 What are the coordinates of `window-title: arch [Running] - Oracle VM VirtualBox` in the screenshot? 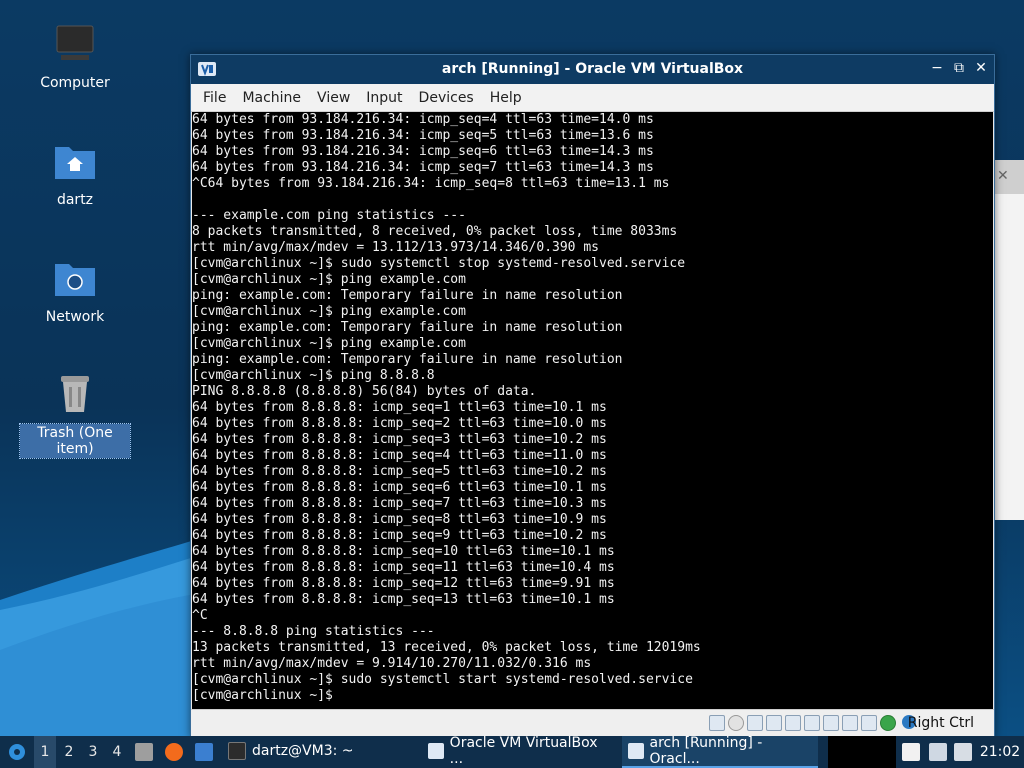 It's located at (592, 69).